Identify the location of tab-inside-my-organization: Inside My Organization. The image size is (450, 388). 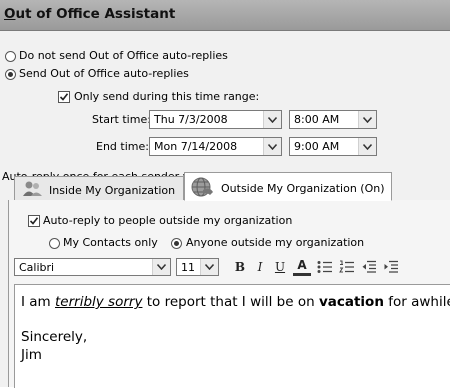
(99, 188).